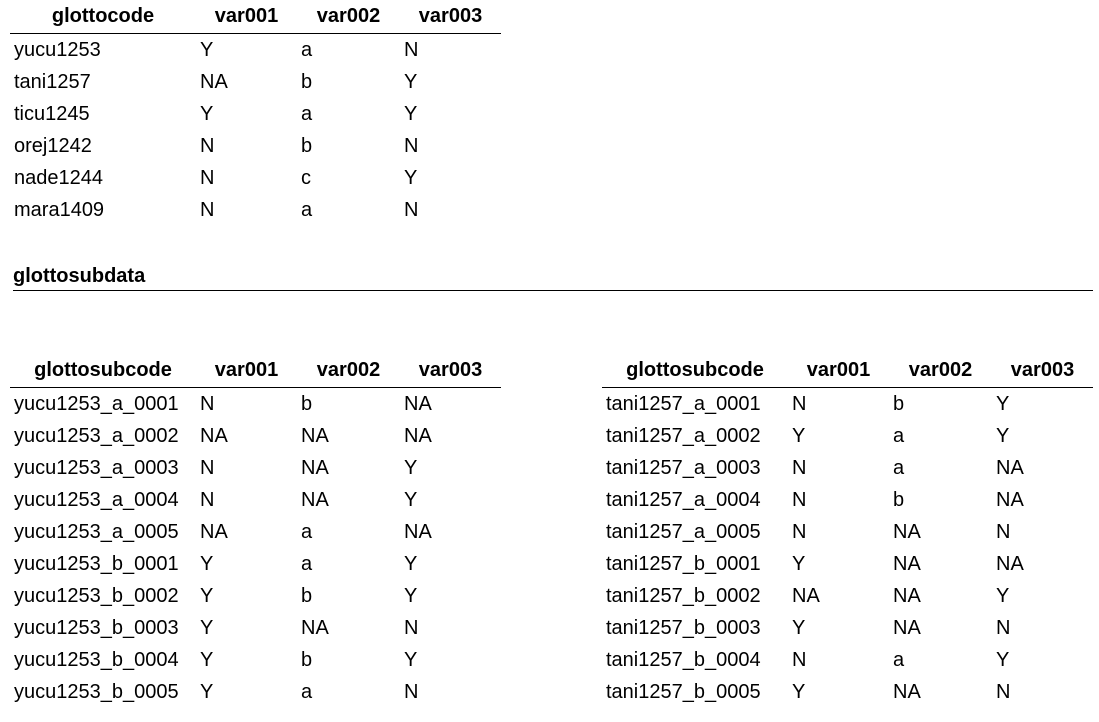 The height and width of the screenshot is (722, 1099). I want to click on table-row: yucu1253_a_0005 NA a NA, so click(255, 532).